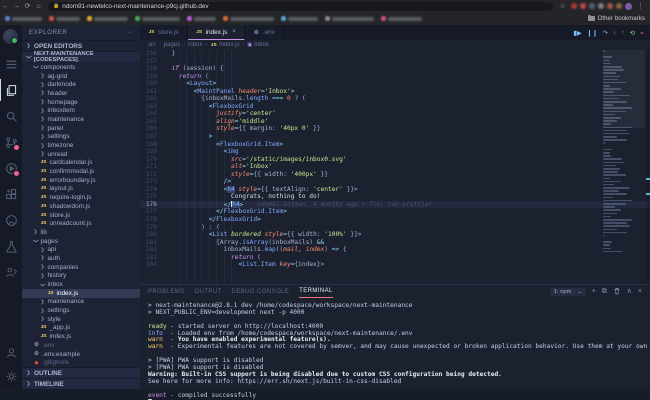 The width and height of the screenshot is (650, 400). I want to click on debug-step-into-icon: ↓, so click(614, 32).